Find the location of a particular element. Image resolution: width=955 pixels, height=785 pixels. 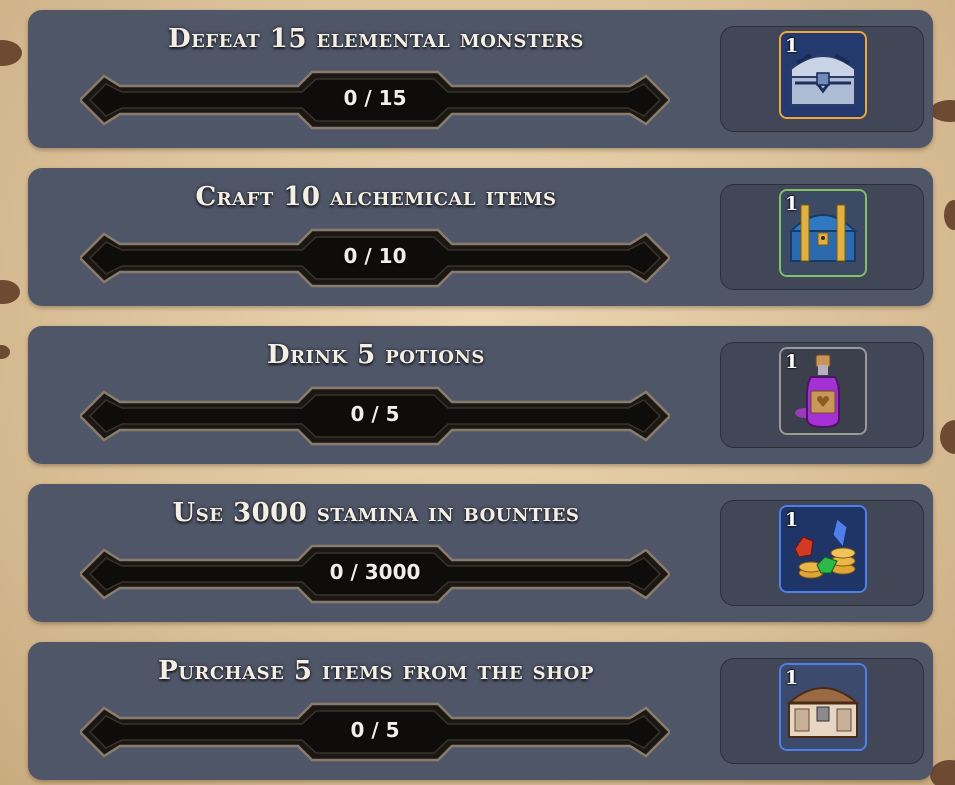

quest-progress-bar: 0 / 15 is located at coordinates (375, 100).